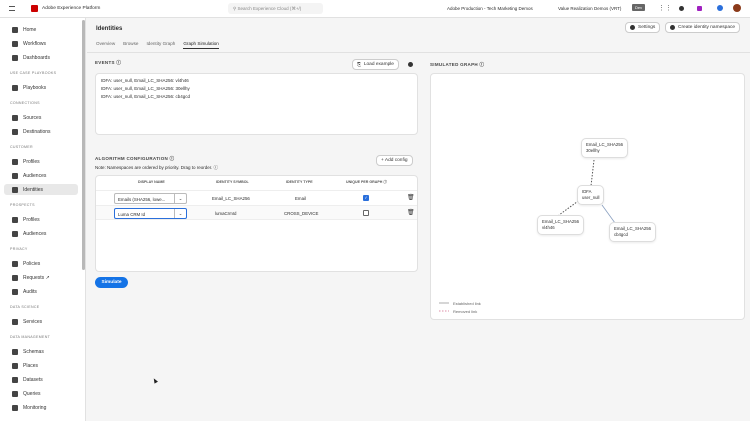 This screenshot has height=421, width=750. I want to click on feedback-icon, so click(720, 8).